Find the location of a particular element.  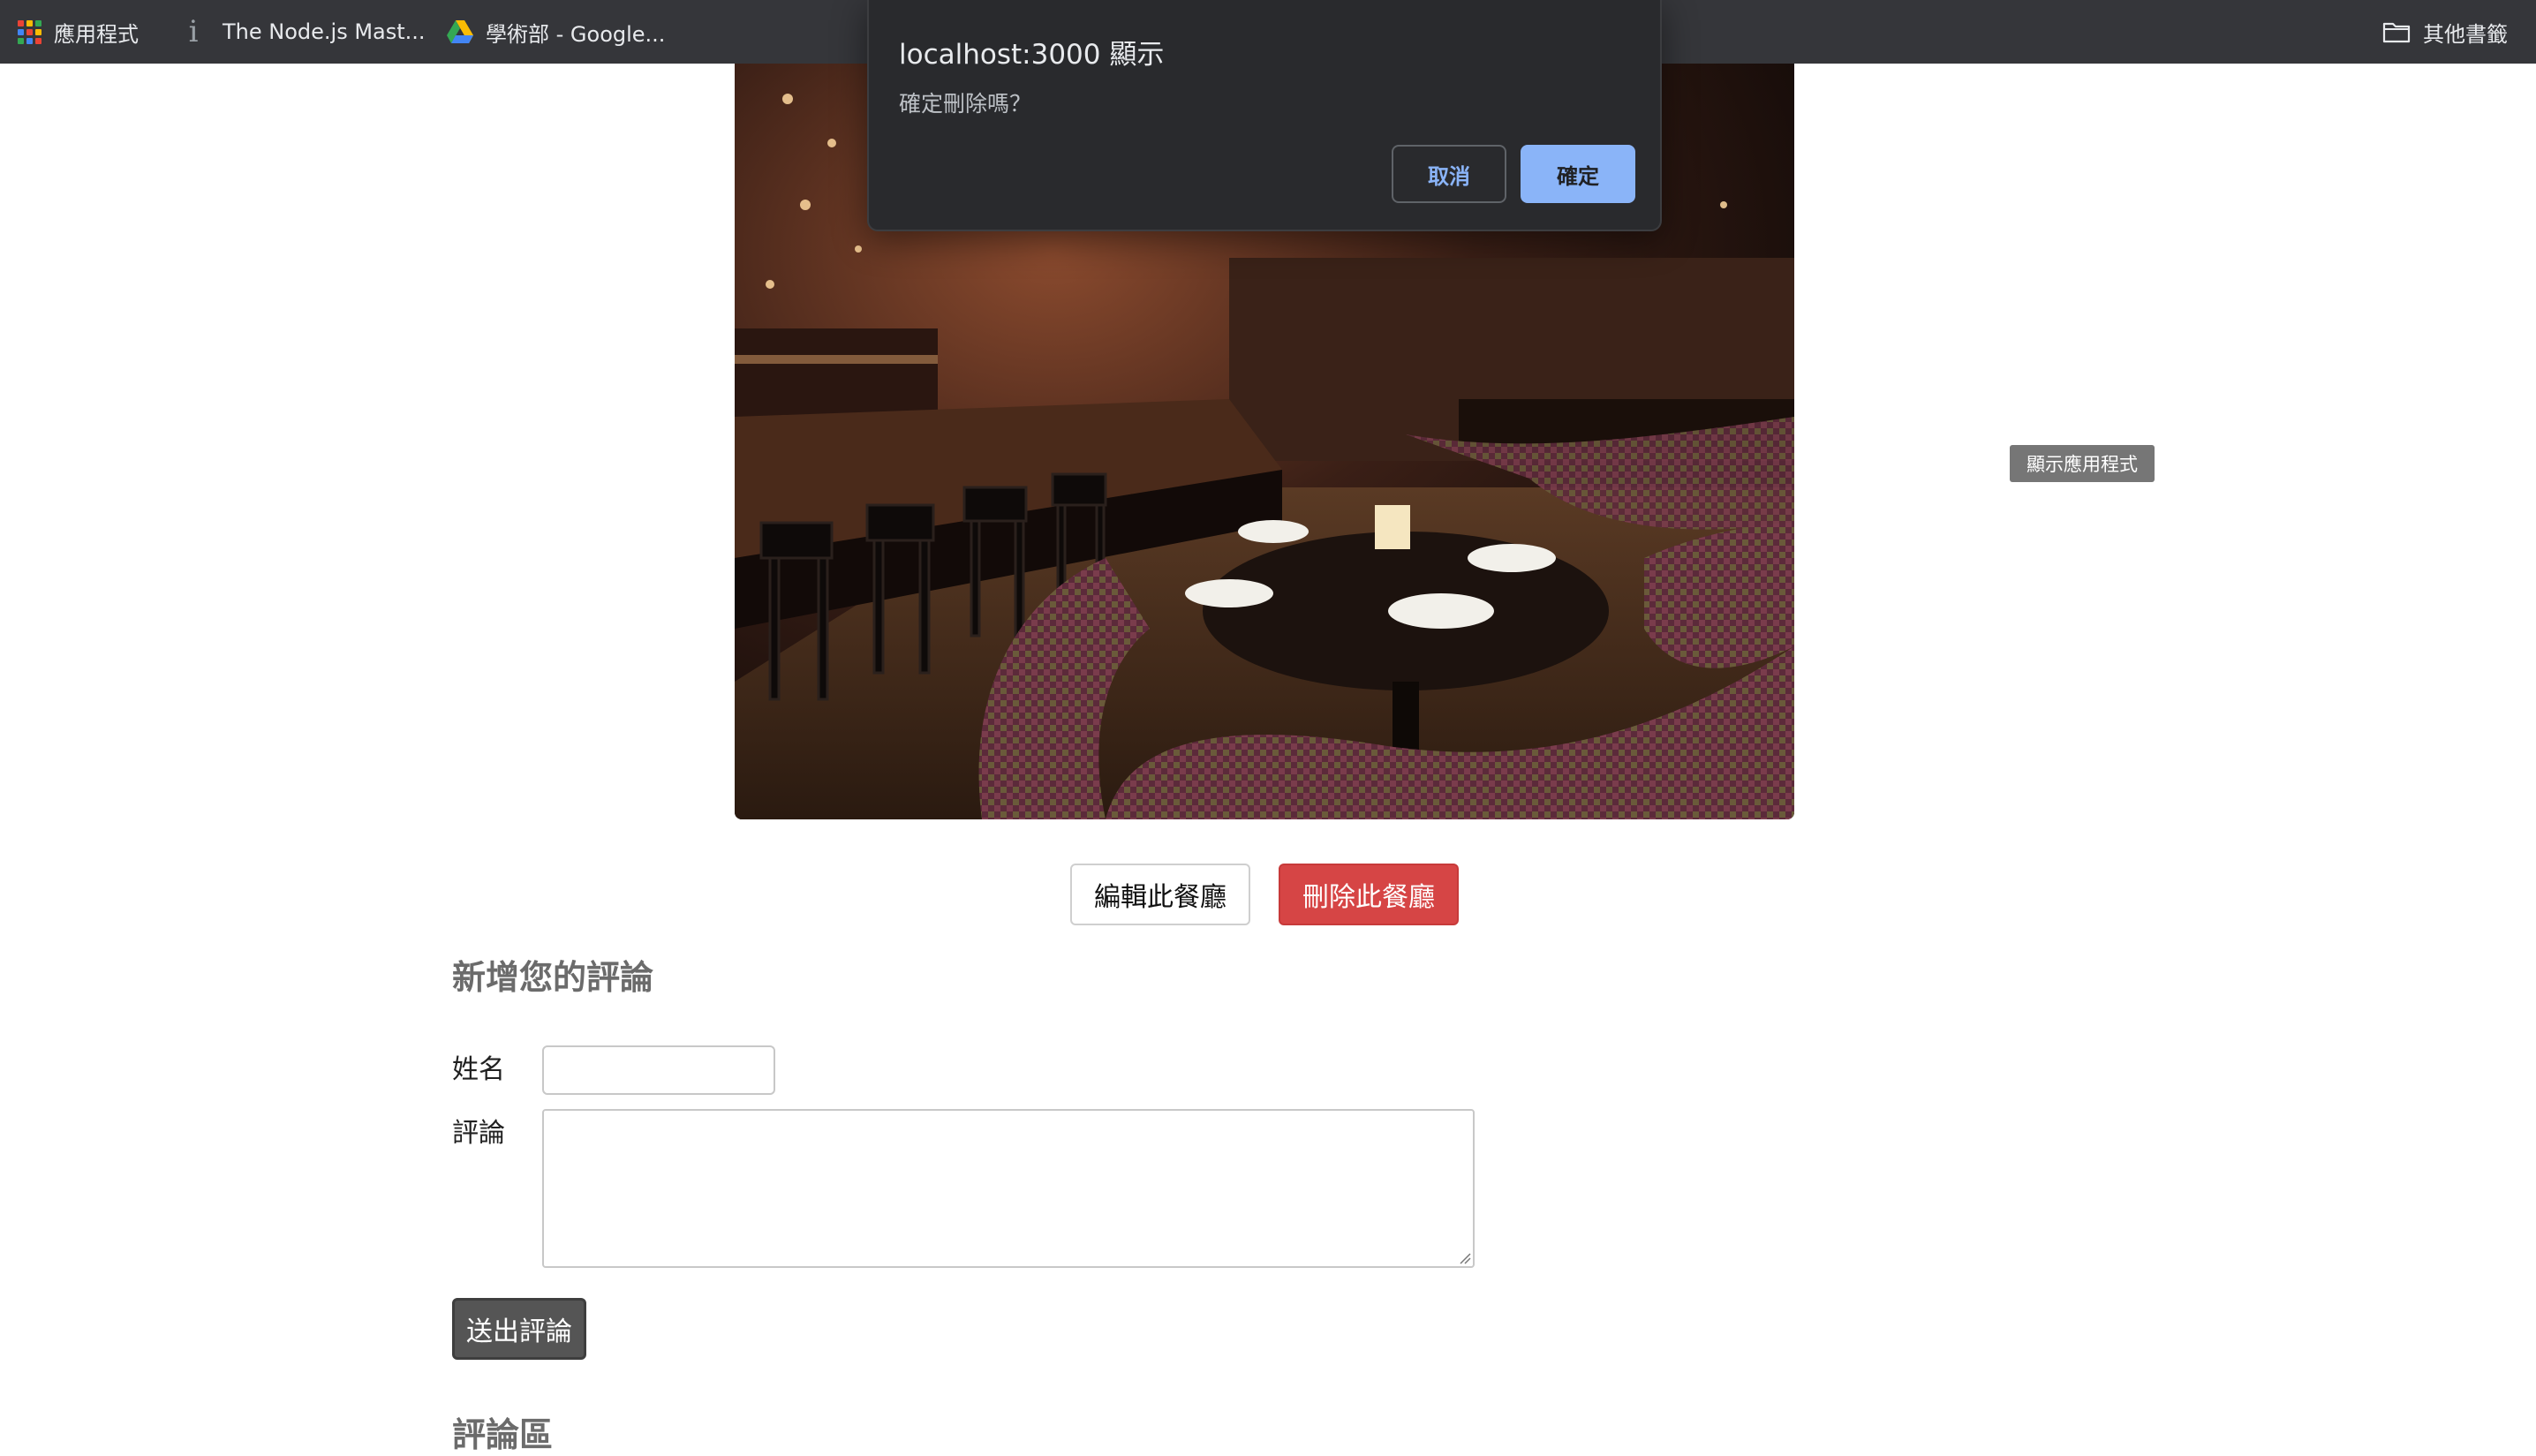

delete-restaurant-button: 刪除此餐廳 is located at coordinates (1369, 894).